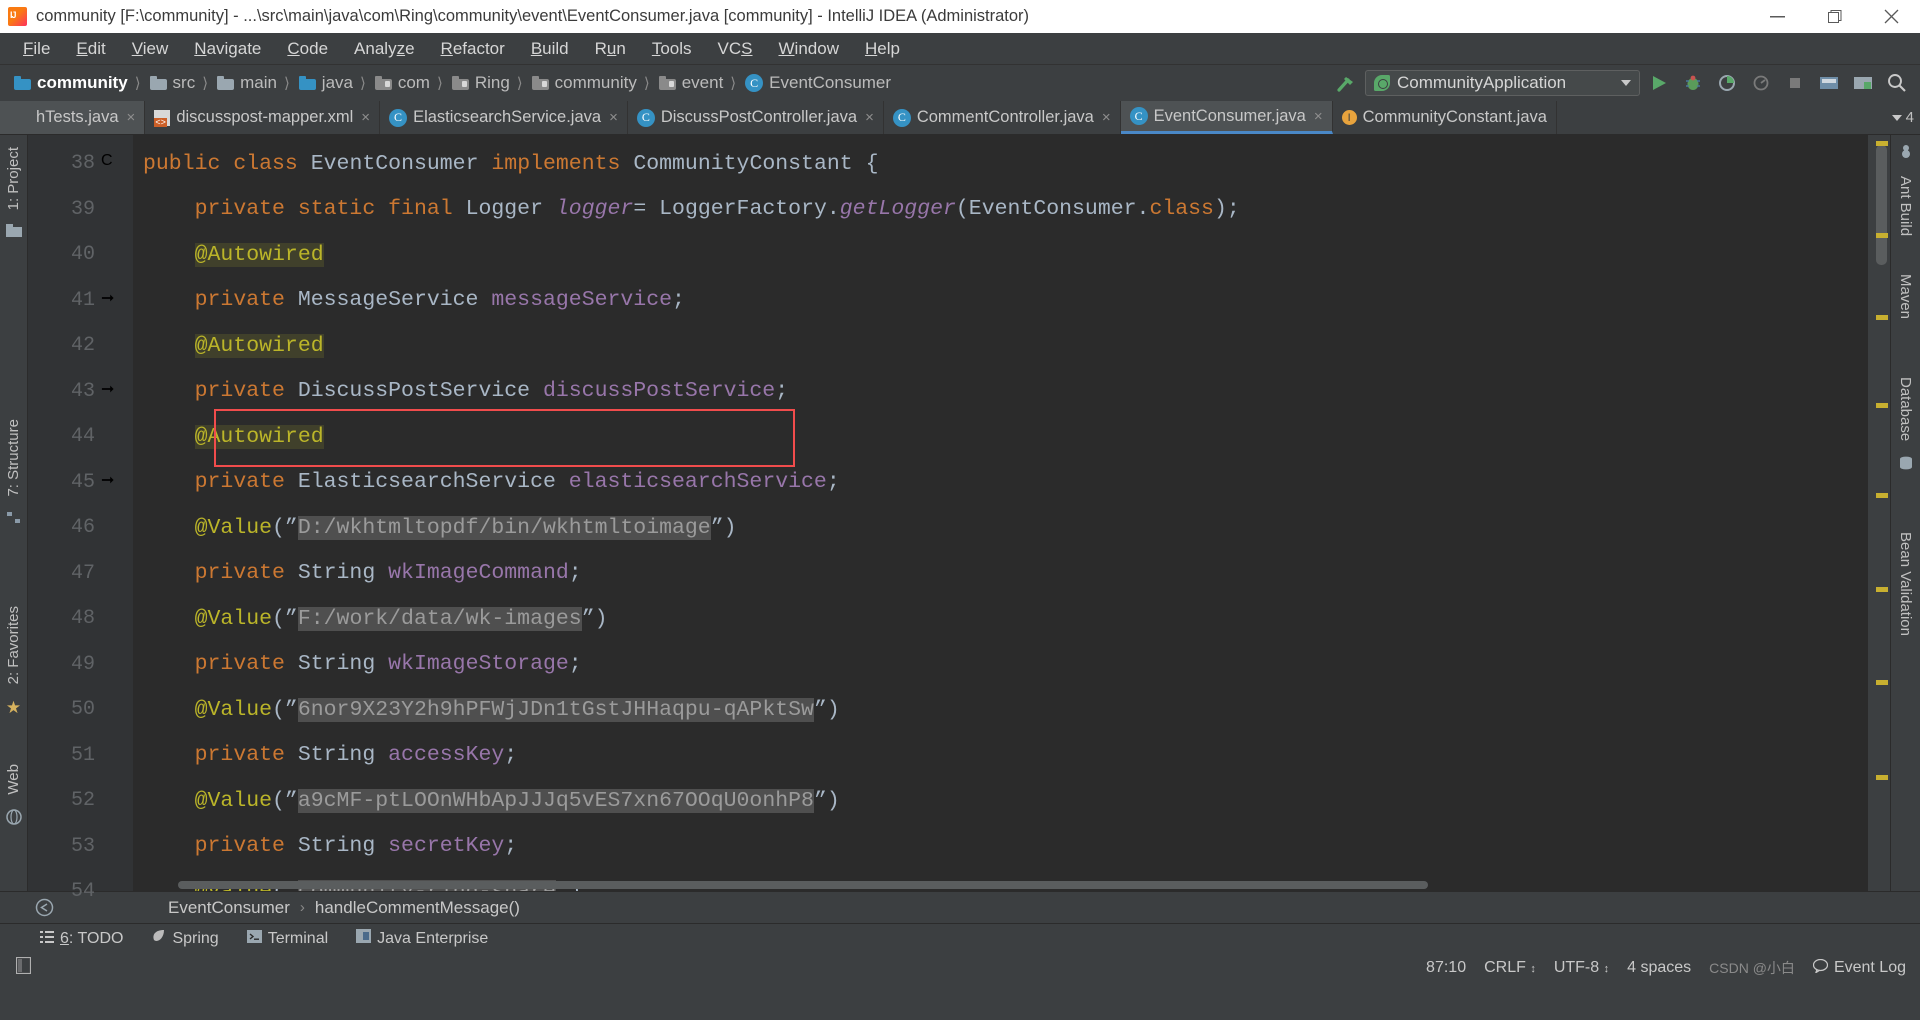 The width and height of the screenshot is (1920, 1020). I want to click on code-line: private String wkImageCommand;, so click(1000, 574).